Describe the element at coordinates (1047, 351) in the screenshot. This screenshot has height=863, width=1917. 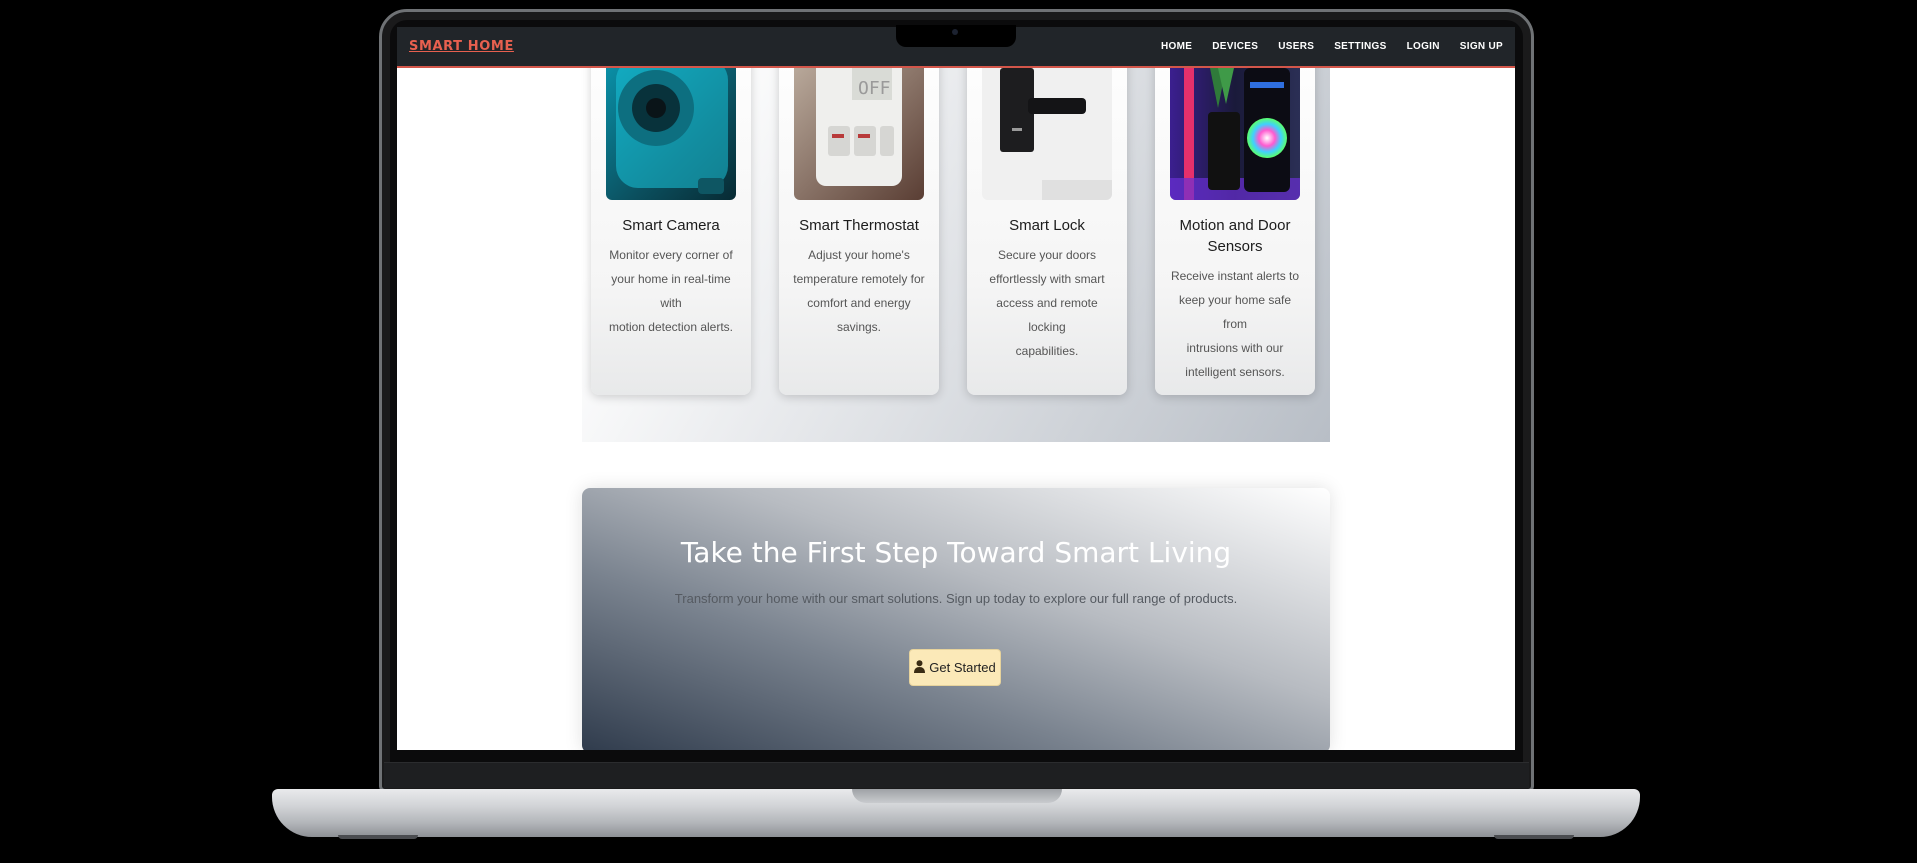
I see `description-line: capabilities.` at that location.